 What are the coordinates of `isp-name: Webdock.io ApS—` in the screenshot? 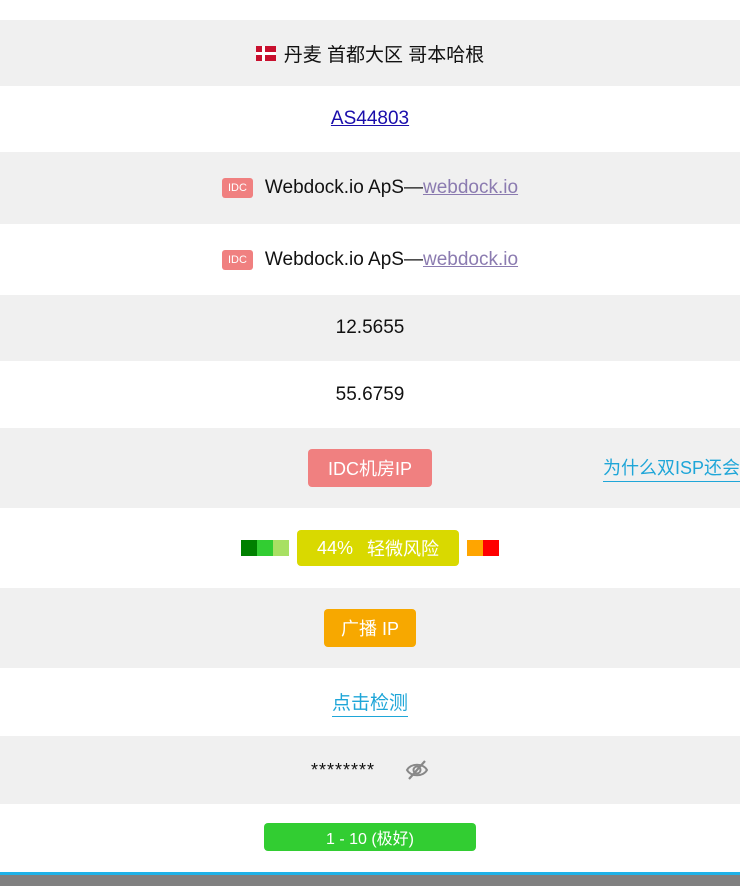 It's located at (343, 187).